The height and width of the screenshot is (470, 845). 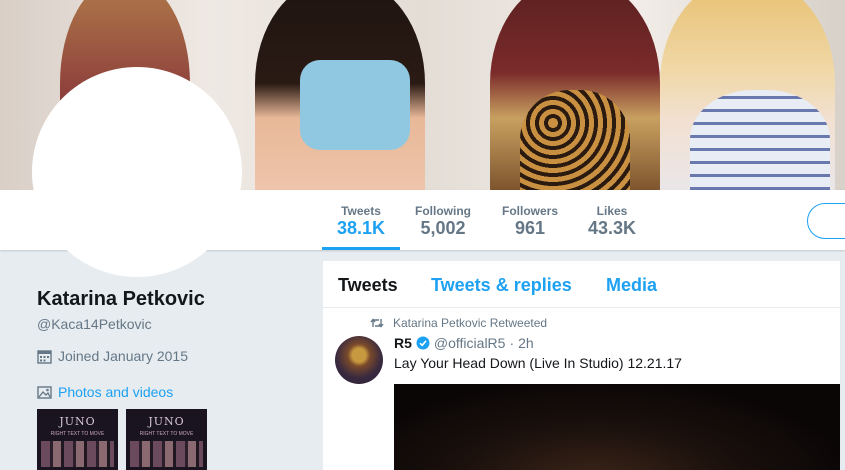 What do you see at coordinates (44, 392) in the screenshot?
I see `photo-icon` at bounding box center [44, 392].